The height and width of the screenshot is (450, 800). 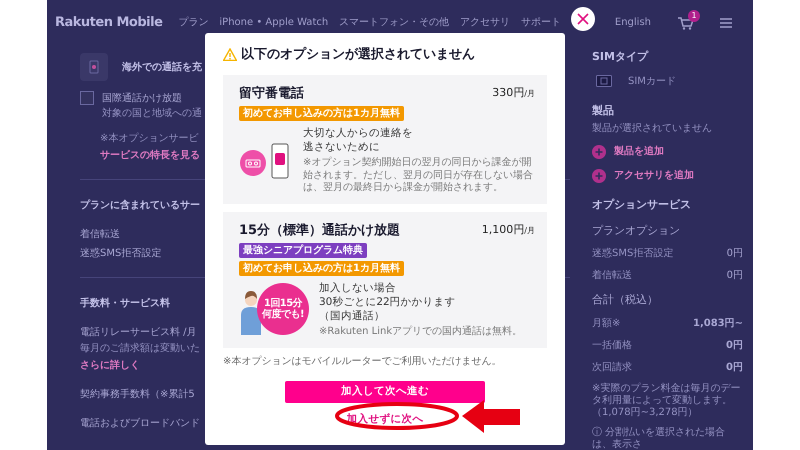 I want to click on add-link: アクセサリを追加, so click(x=654, y=175).